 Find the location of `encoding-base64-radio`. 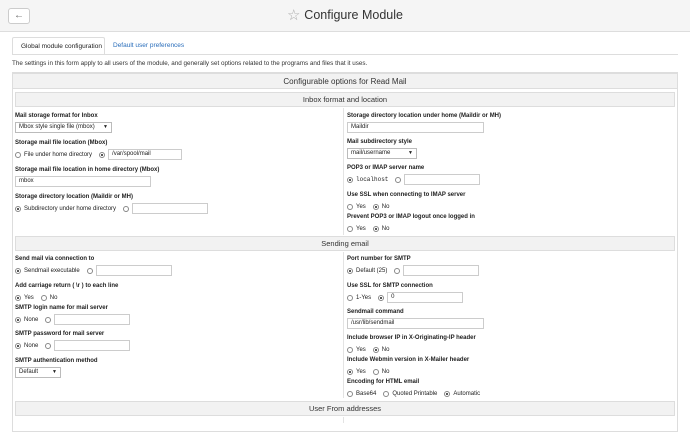

encoding-base64-radio is located at coordinates (350, 393).